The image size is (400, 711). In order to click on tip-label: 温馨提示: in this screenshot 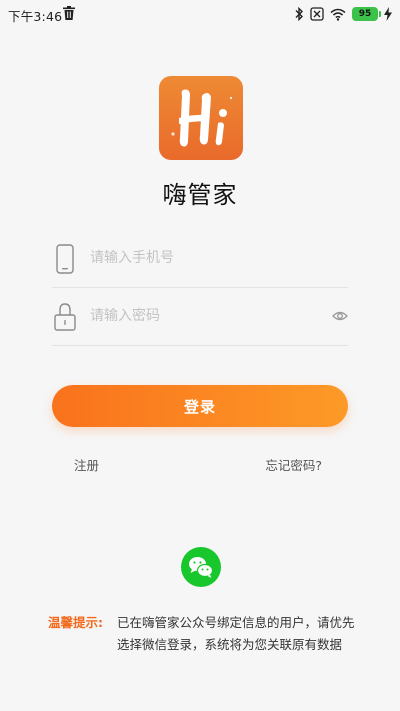, I will do `click(75, 622)`.